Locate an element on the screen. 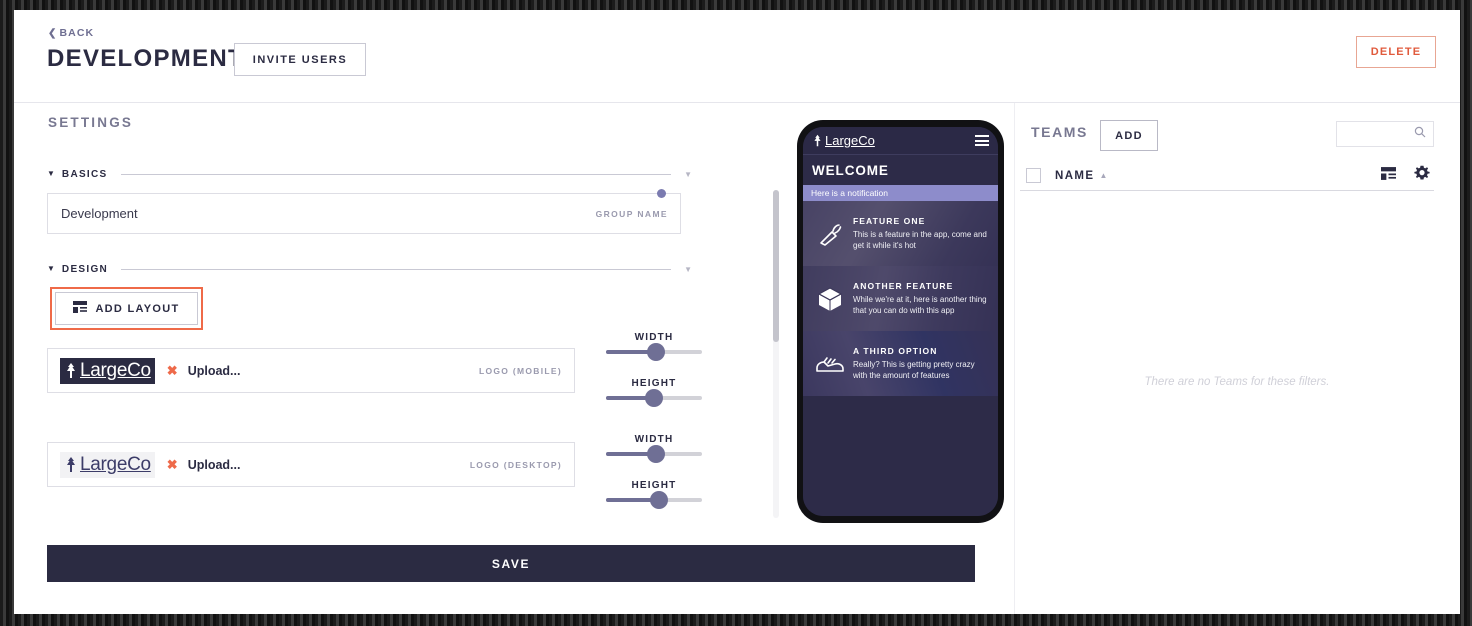 Image resolution: width=1472 pixels, height=626 pixels. layout-icon is located at coordinates (80, 309).